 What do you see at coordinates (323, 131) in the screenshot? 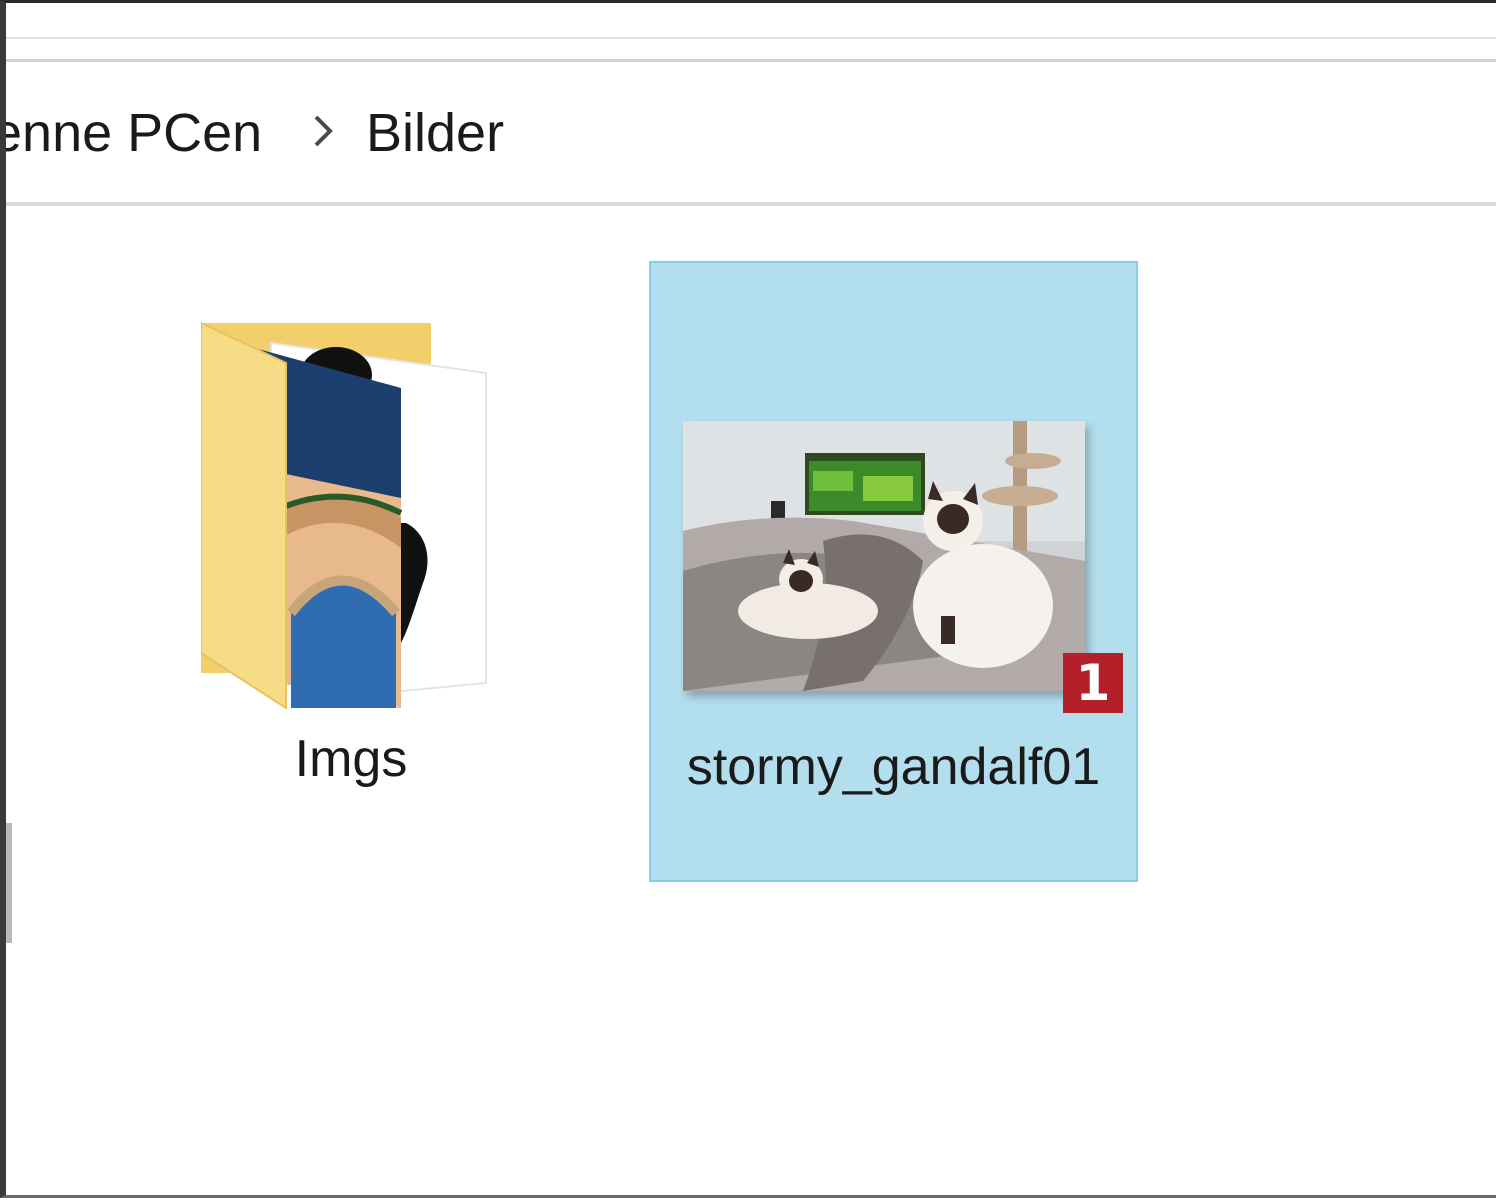
I see `chevron-right-icon` at bounding box center [323, 131].